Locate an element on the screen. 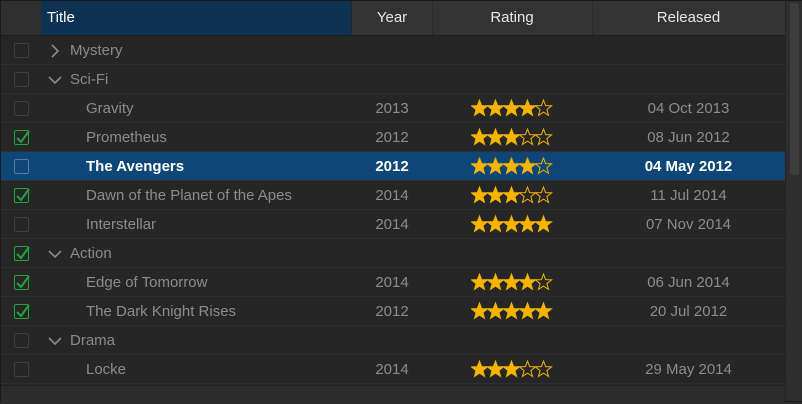 Image resolution: width=802 pixels, height=404 pixels. table-row: The Dark Knight Rises 2012 20 Jul 2012 is located at coordinates (393, 311).